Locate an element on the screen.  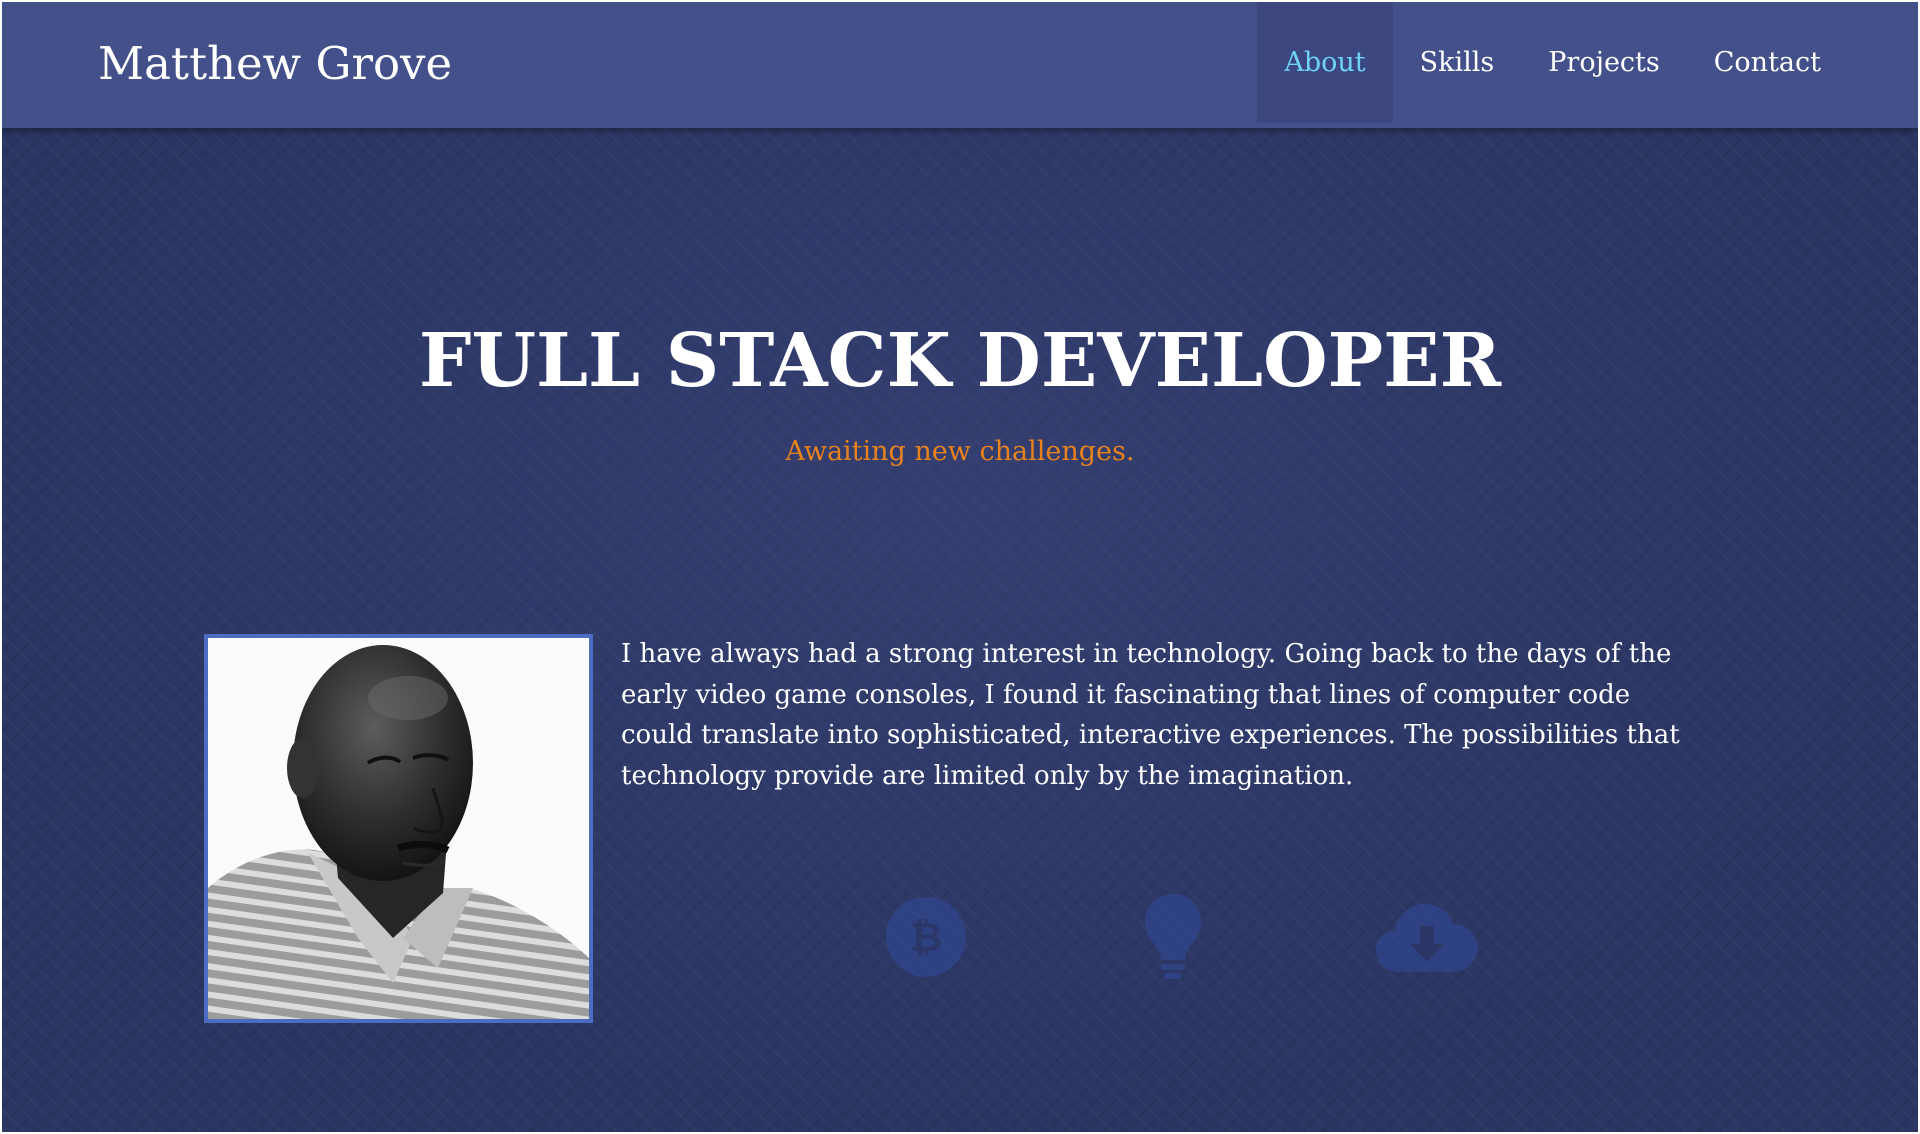
profile-photo is located at coordinates (398, 828).